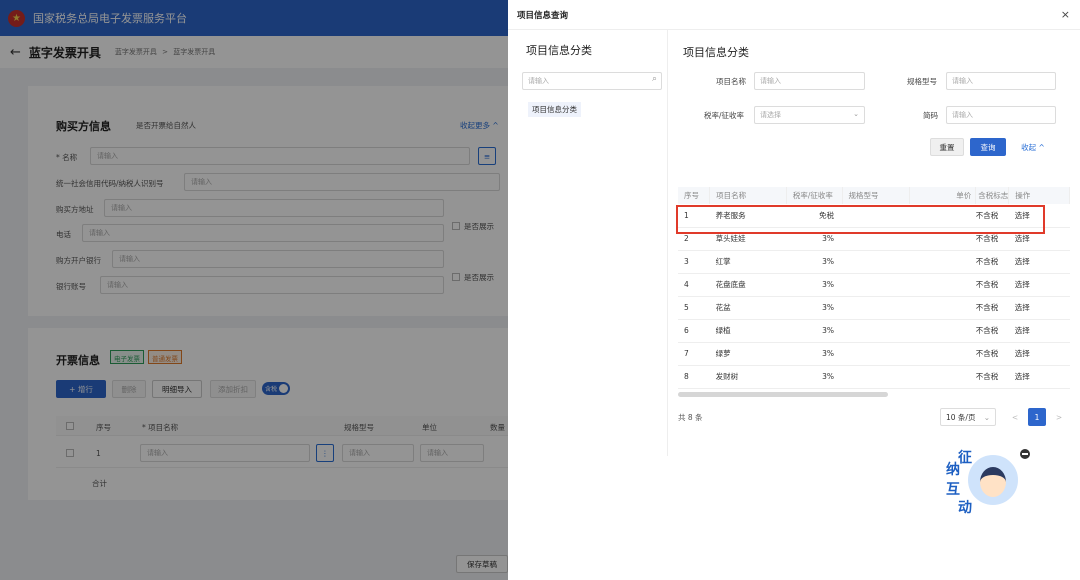  What do you see at coordinates (724, 115) in the screenshot?
I see `tax-rate-label: 税率/征收率` at bounding box center [724, 115].